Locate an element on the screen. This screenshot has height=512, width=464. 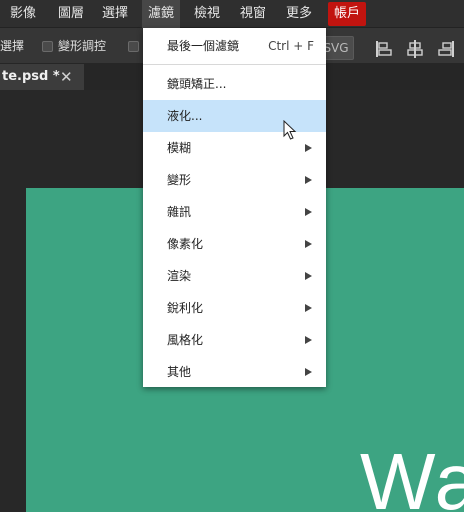
menu-item-sharpen: 銳利化 is located at coordinates (234, 308).